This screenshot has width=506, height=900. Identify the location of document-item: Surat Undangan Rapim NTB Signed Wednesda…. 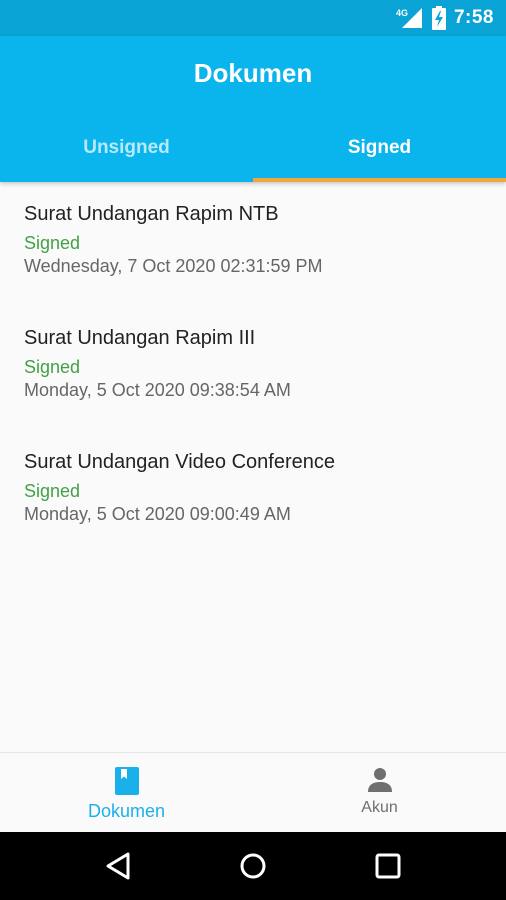
(253, 244).